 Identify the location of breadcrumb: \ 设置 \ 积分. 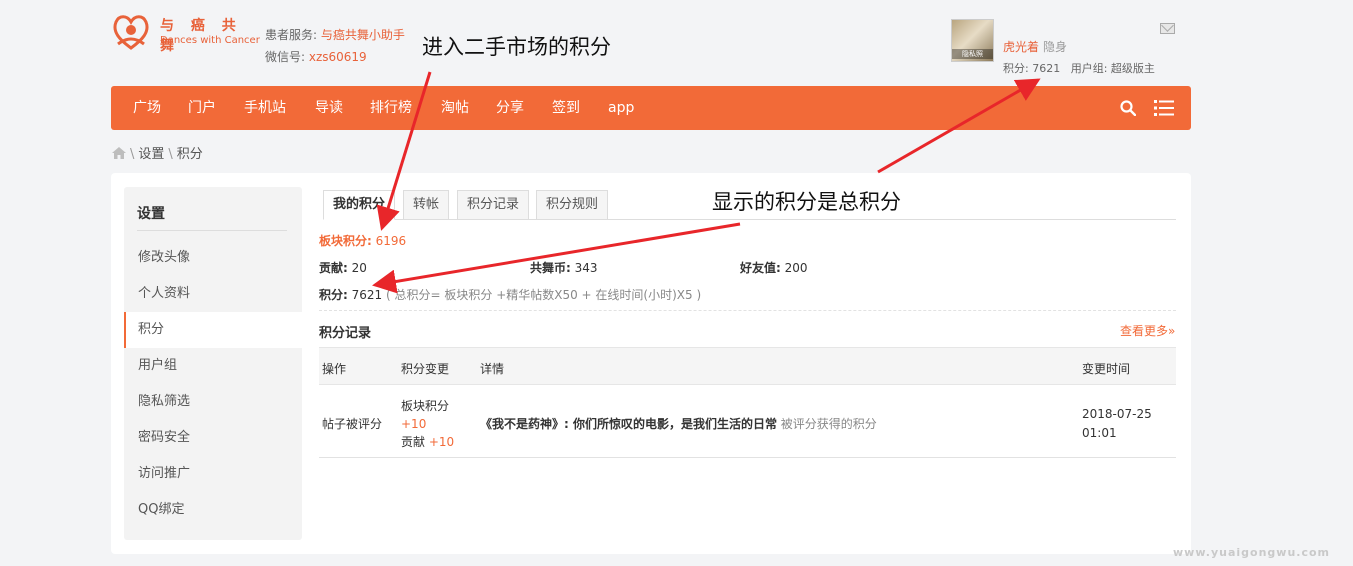
(157, 152).